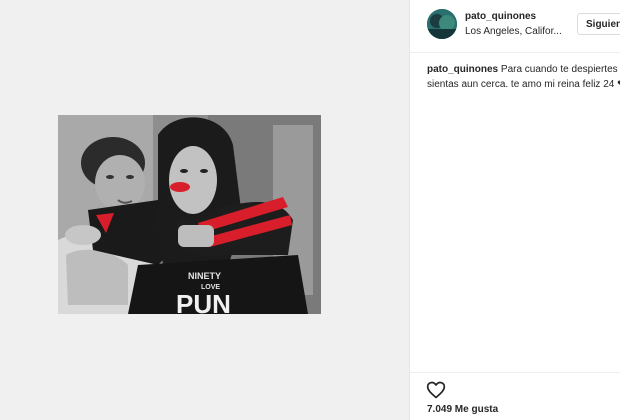 This screenshot has height=420, width=620. What do you see at coordinates (462, 69) in the screenshot?
I see `caption-username: pato_quinones` at bounding box center [462, 69].